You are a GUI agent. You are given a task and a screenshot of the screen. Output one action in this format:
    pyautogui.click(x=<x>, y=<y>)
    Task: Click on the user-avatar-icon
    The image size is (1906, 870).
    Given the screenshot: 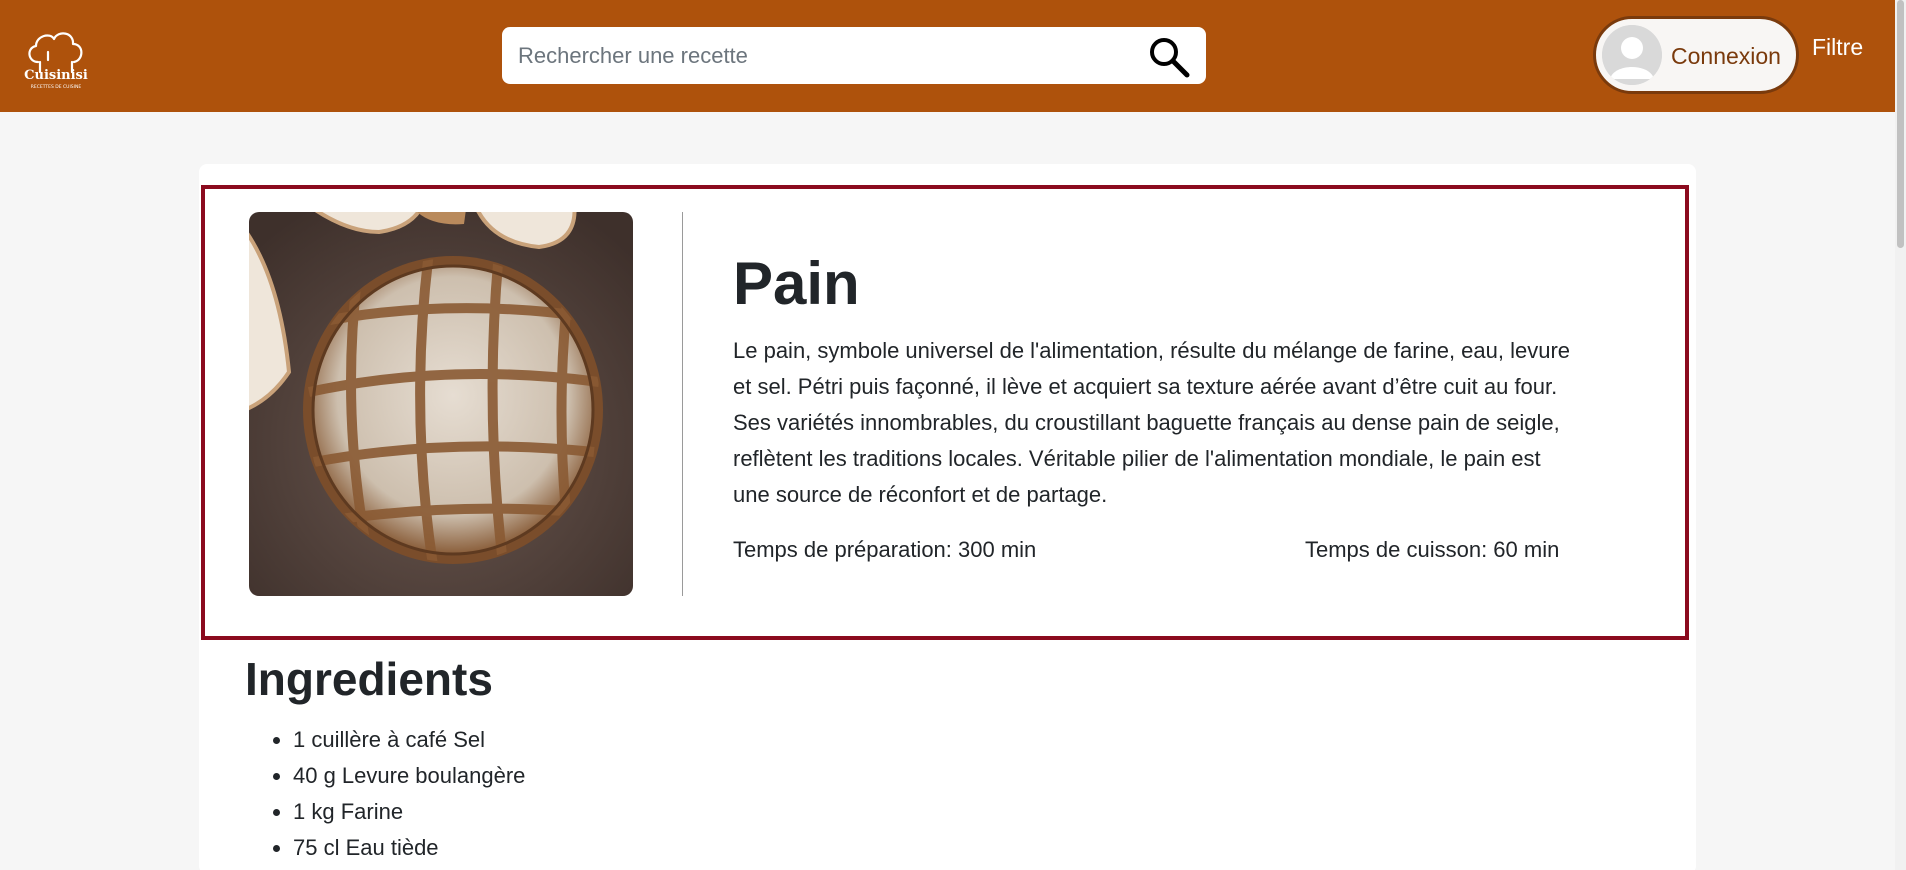 What is the action you would take?
    pyautogui.click(x=1632, y=55)
    